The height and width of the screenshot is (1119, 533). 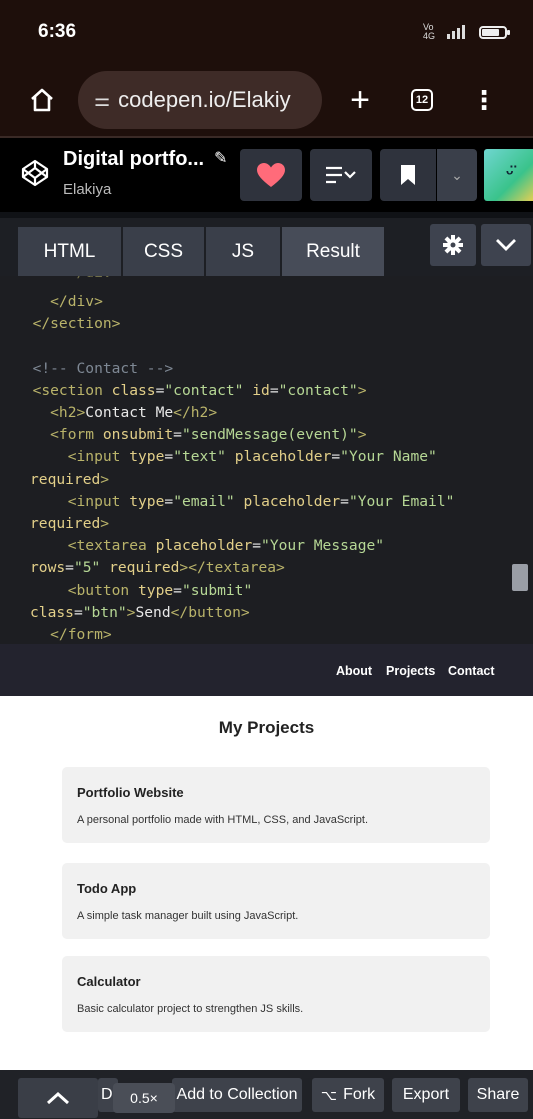 What do you see at coordinates (191, 435) in the screenshot?
I see `code-line: <form onsubmit="sendMessage(event)">` at bounding box center [191, 435].